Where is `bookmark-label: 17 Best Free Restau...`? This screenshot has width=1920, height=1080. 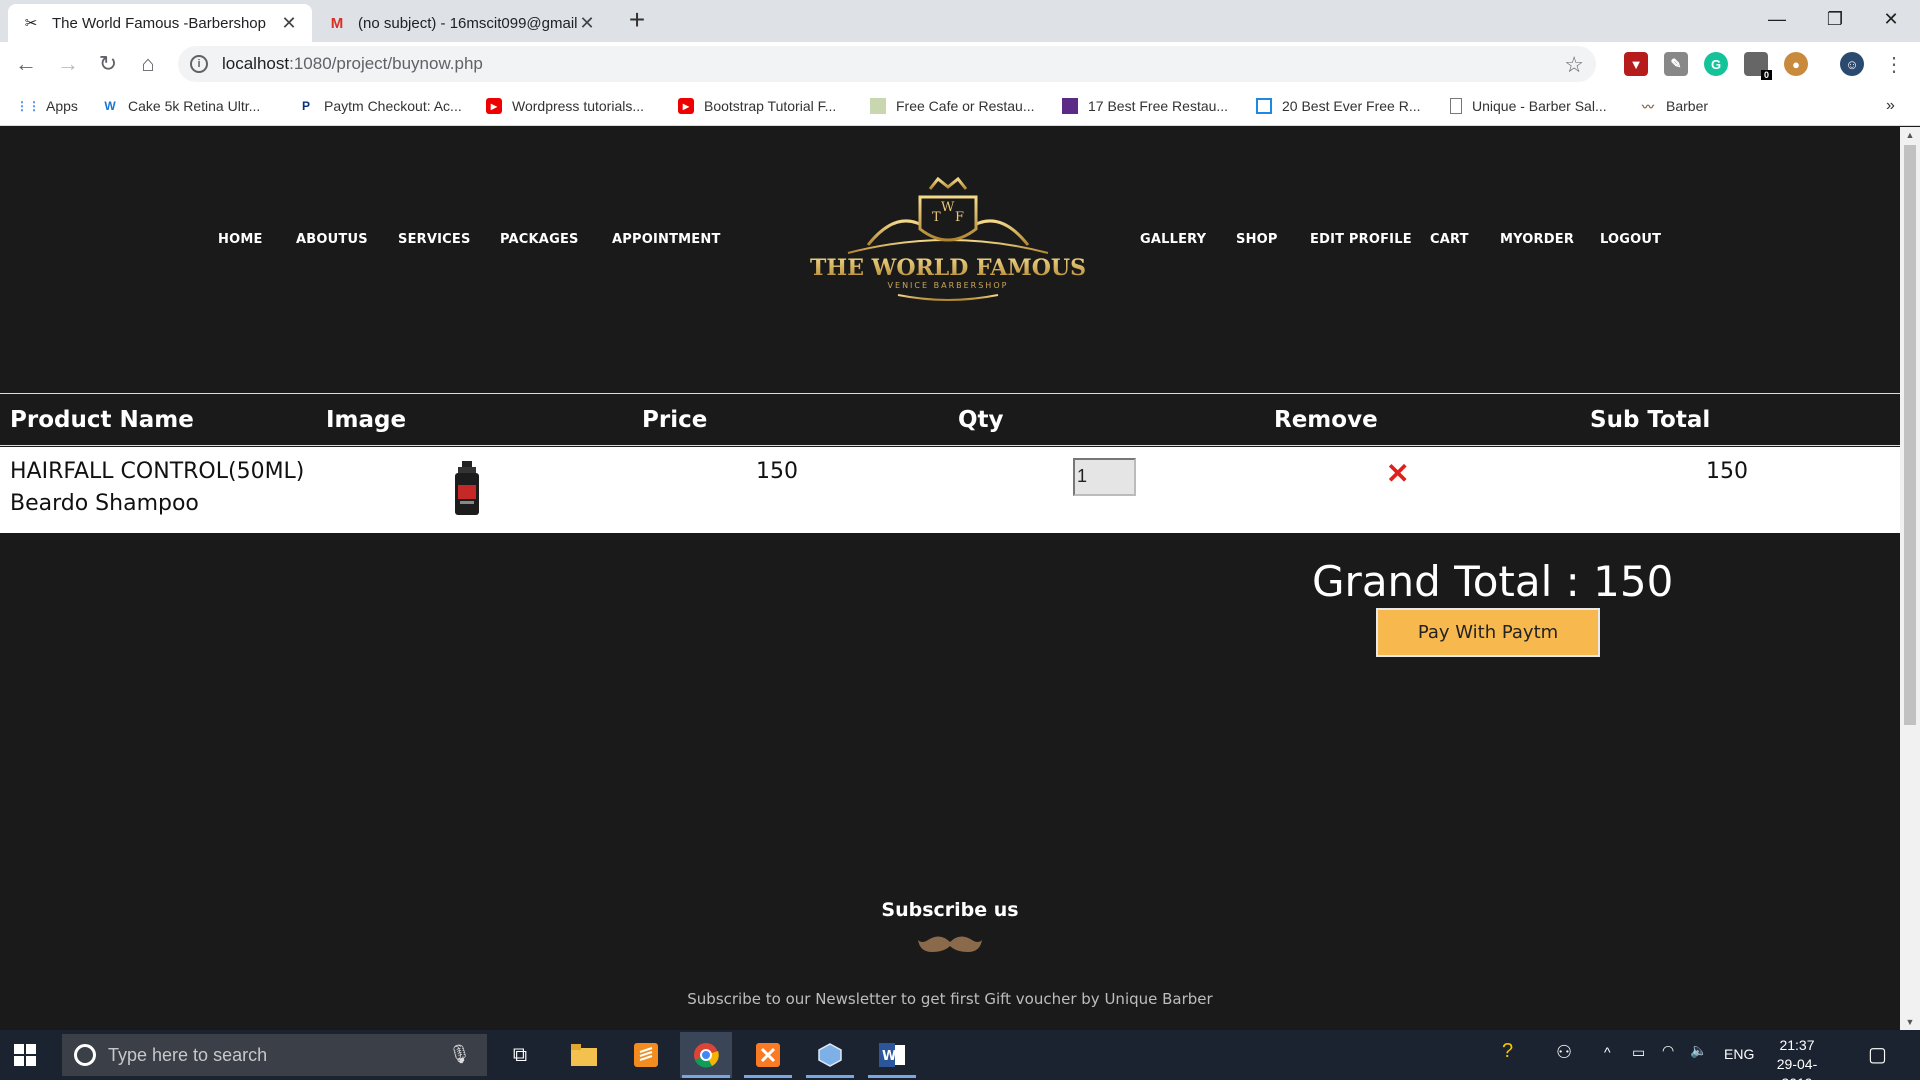
bookmark-label: 17 Best Free Restau... is located at coordinates (1158, 106).